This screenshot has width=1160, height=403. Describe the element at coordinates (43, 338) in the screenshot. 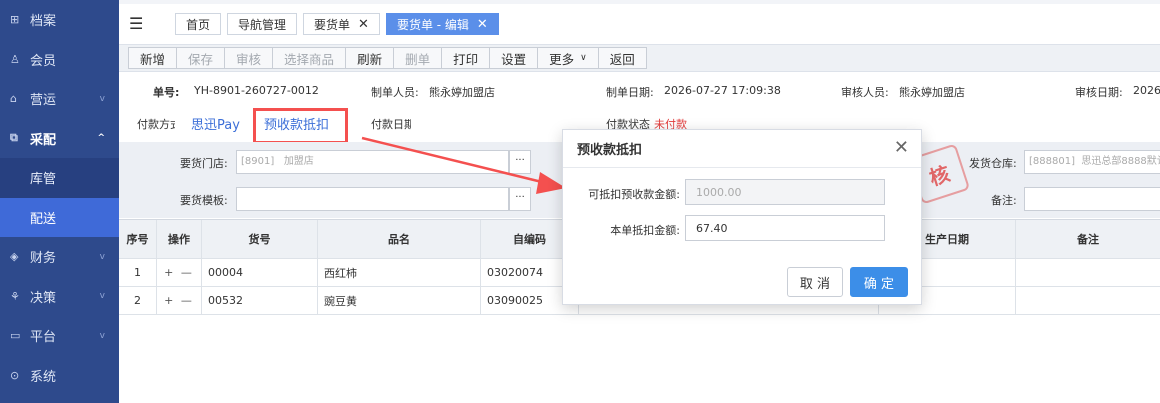

I see `sidebar-item-label: 平台` at that location.